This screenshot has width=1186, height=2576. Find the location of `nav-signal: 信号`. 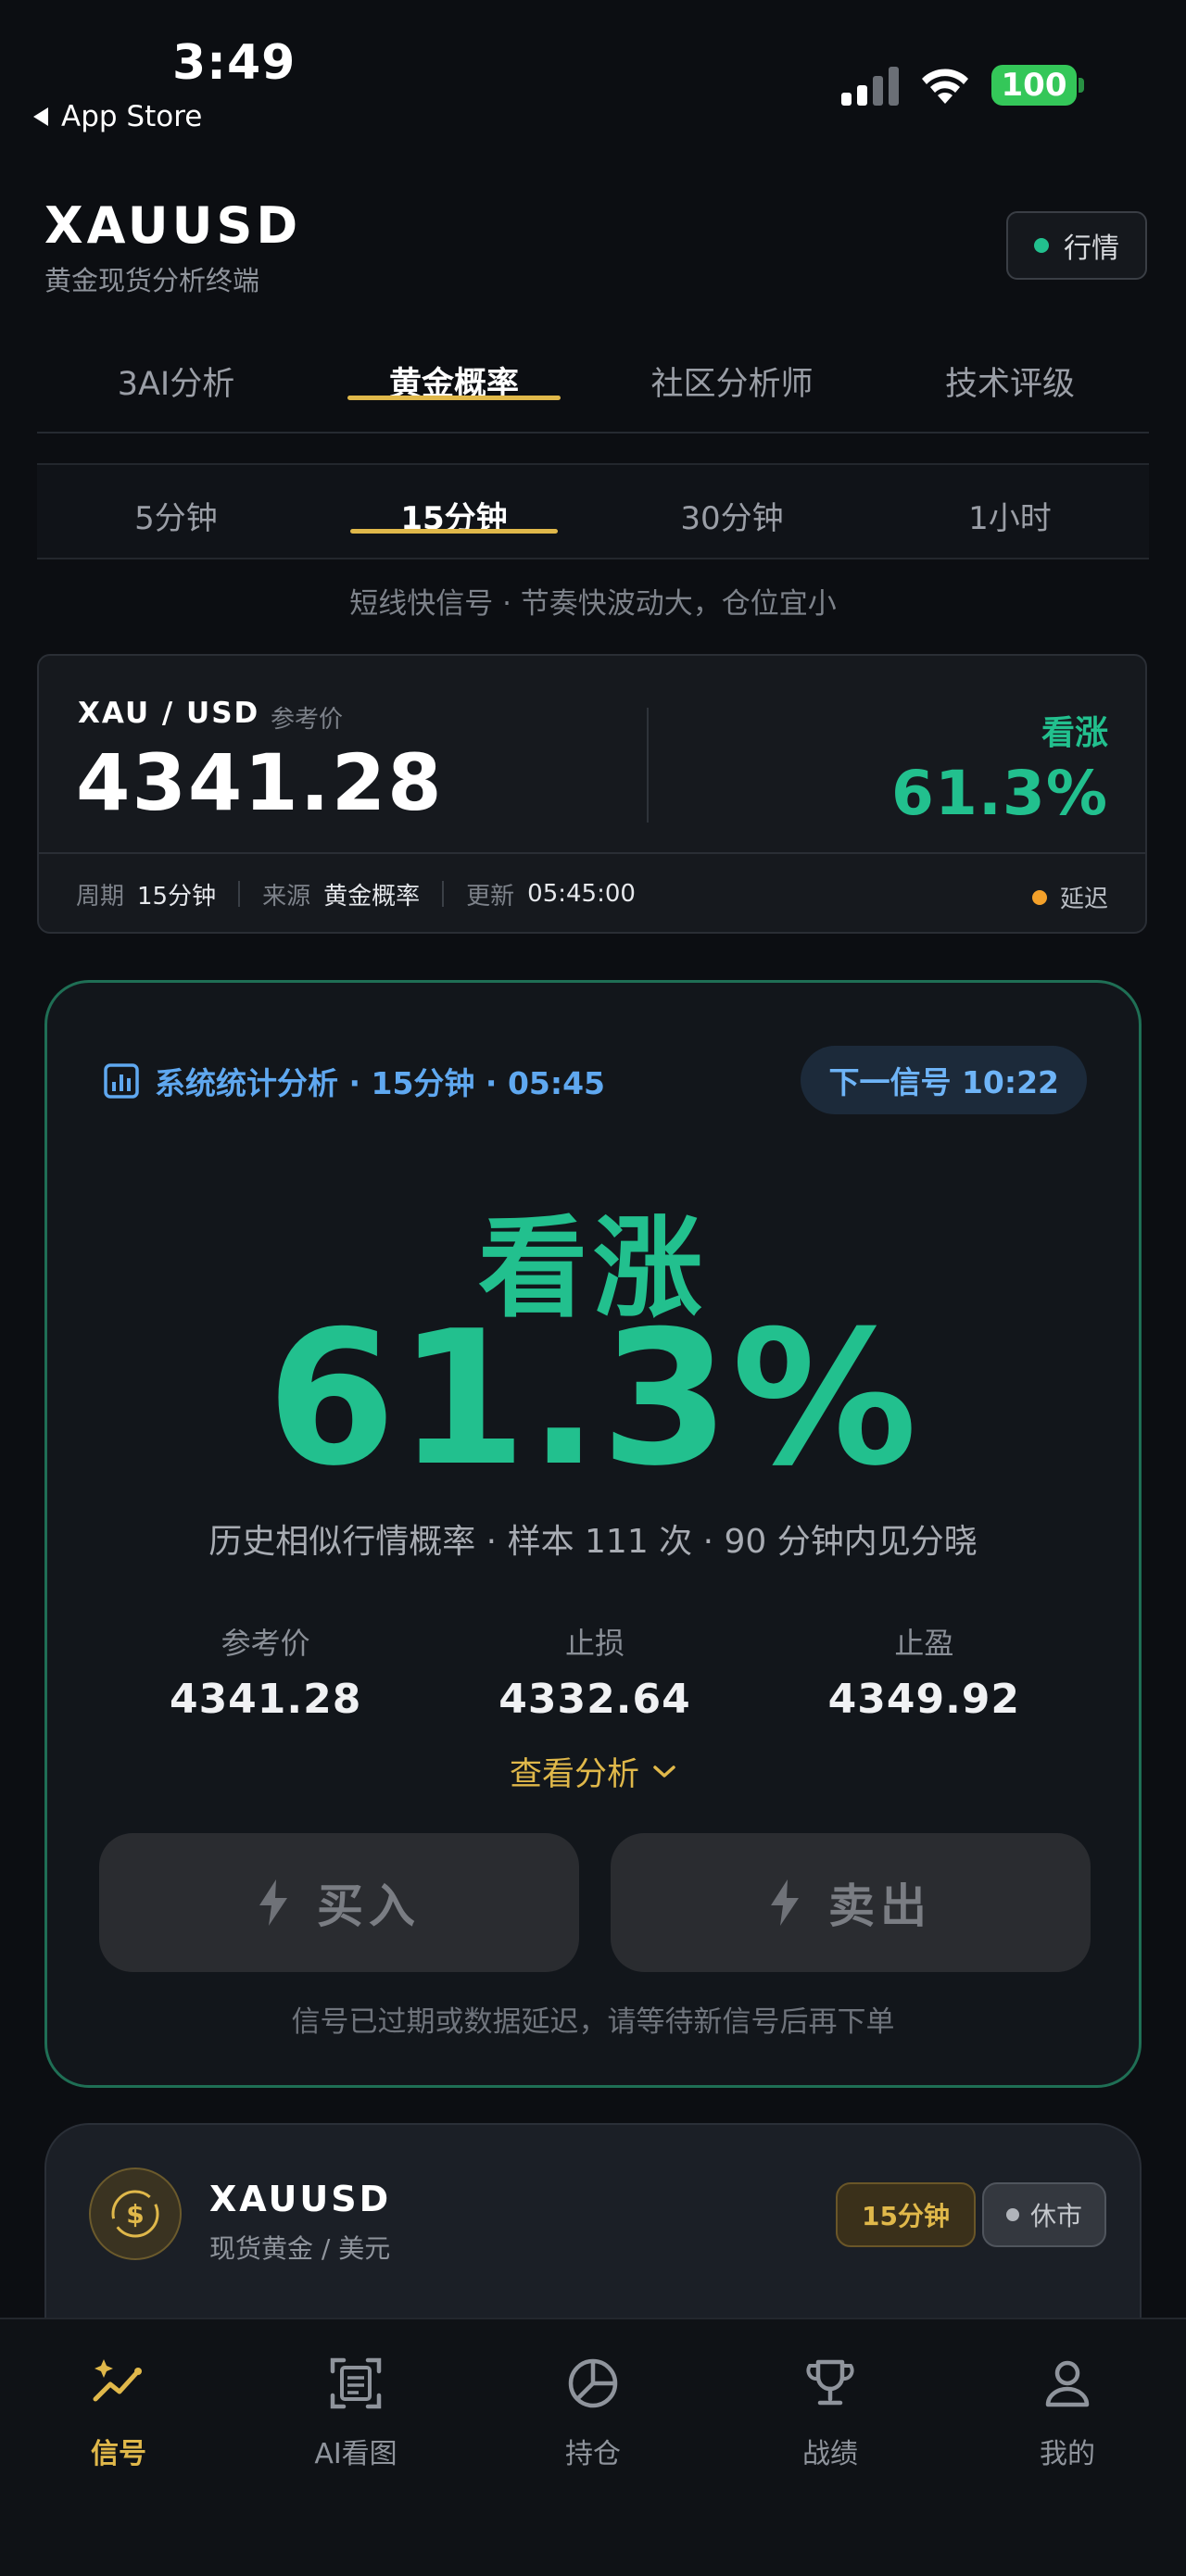

nav-signal: 信号 is located at coordinates (118, 2447).